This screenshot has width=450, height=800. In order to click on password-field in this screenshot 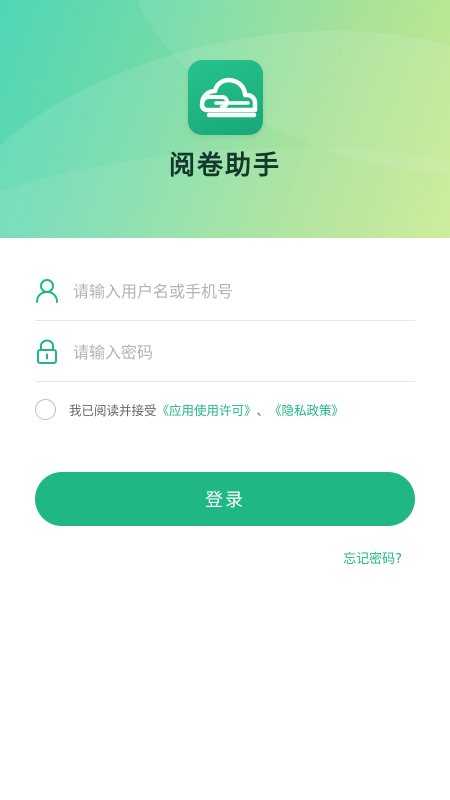, I will do `click(225, 352)`.